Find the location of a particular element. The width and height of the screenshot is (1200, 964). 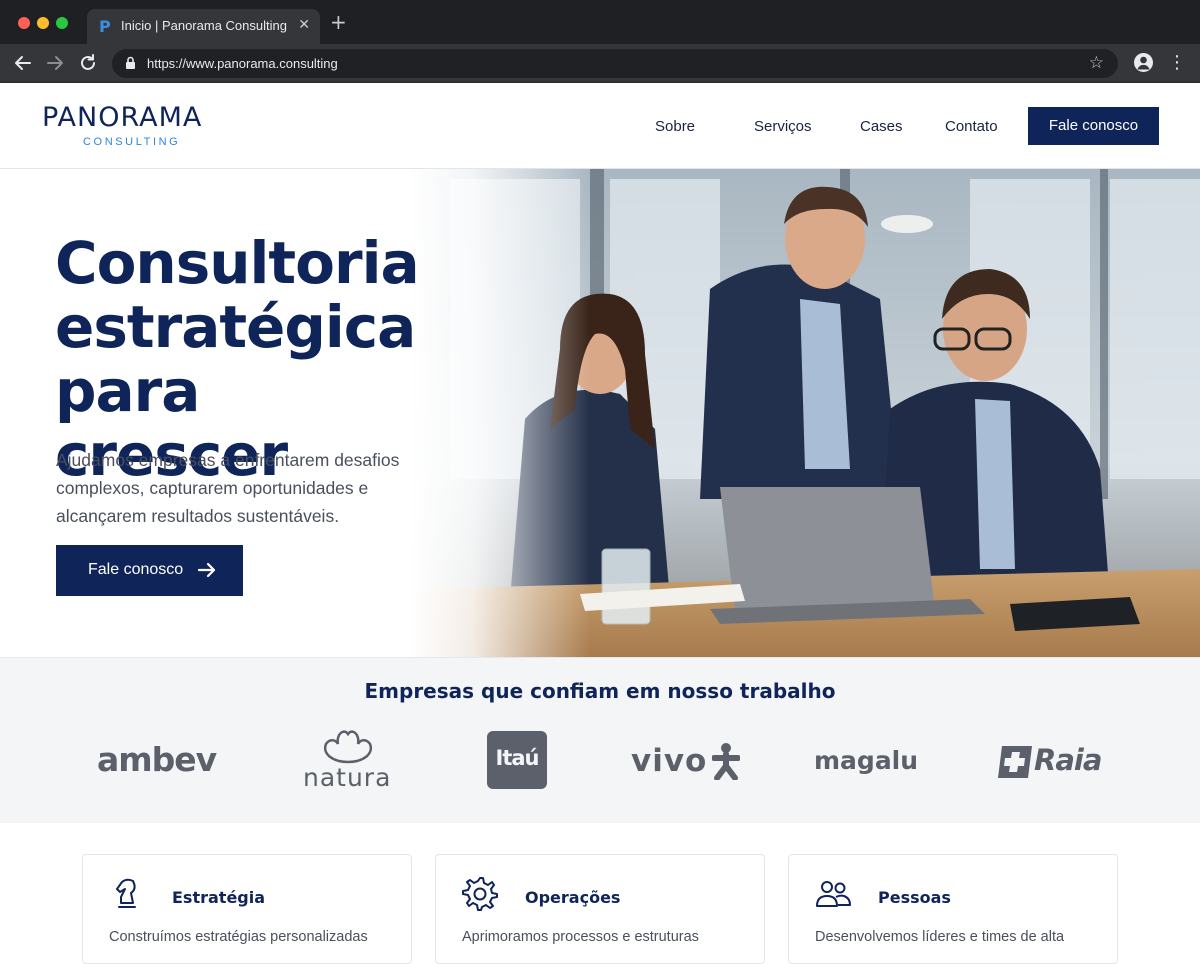

hero-title-line: Consultoria is located at coordinates (237, 263).